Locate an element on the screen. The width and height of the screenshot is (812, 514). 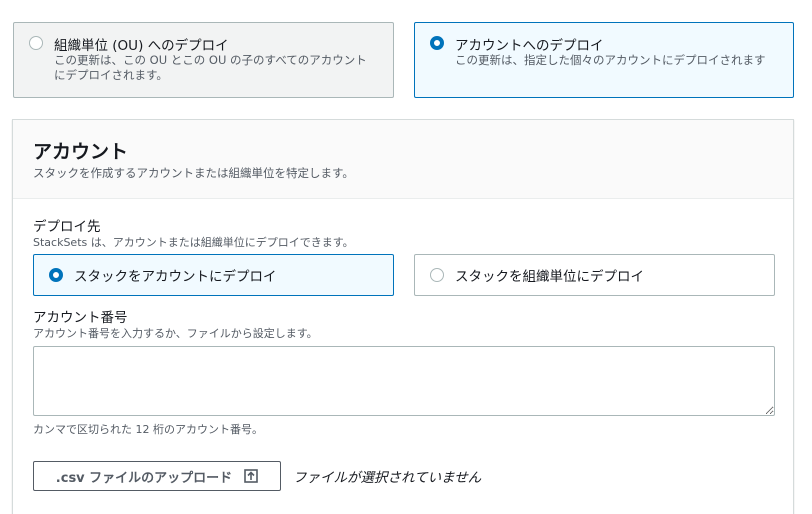
deploy-stacks-to-accounts-option: スタックをアカウントにデプロイ is located at coordinates (213, 275).